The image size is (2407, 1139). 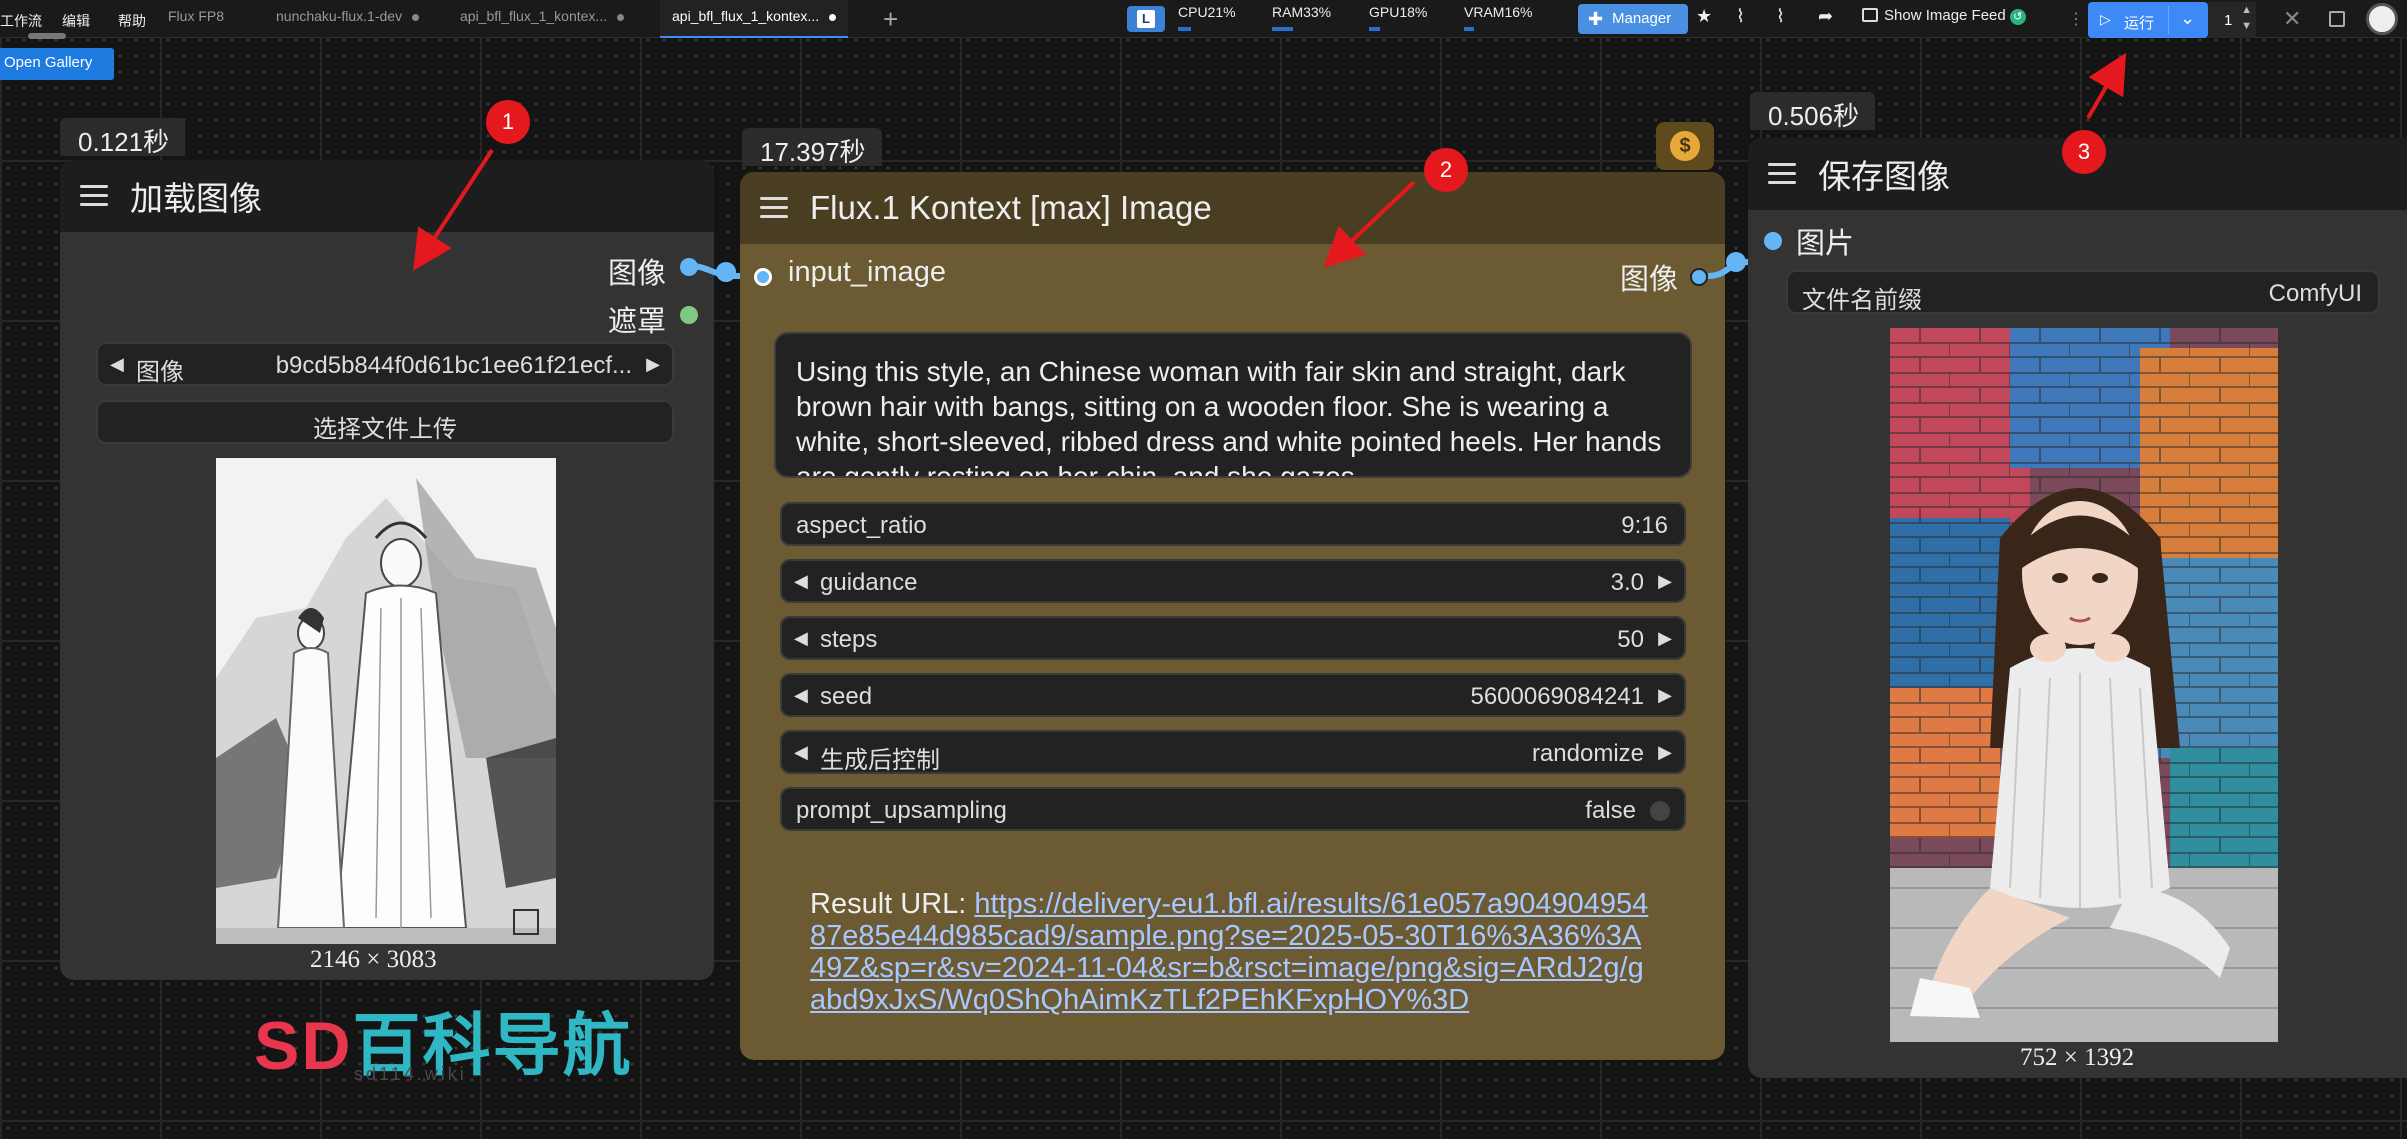 I want to click on show-image-feed-button: Show Image Feed ↺, so click(x=1944, y=16).